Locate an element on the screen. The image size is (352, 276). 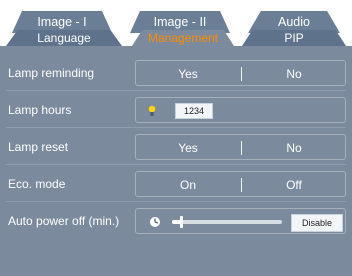
tab-pip: PIP is located at coordinates (294, 38).